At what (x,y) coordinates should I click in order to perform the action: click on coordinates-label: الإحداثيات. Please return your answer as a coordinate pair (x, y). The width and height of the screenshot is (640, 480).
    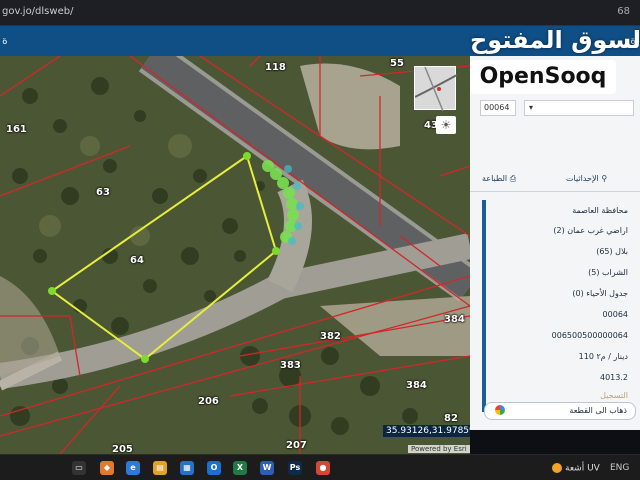
    Looking at the image, I should click on (582, 178).